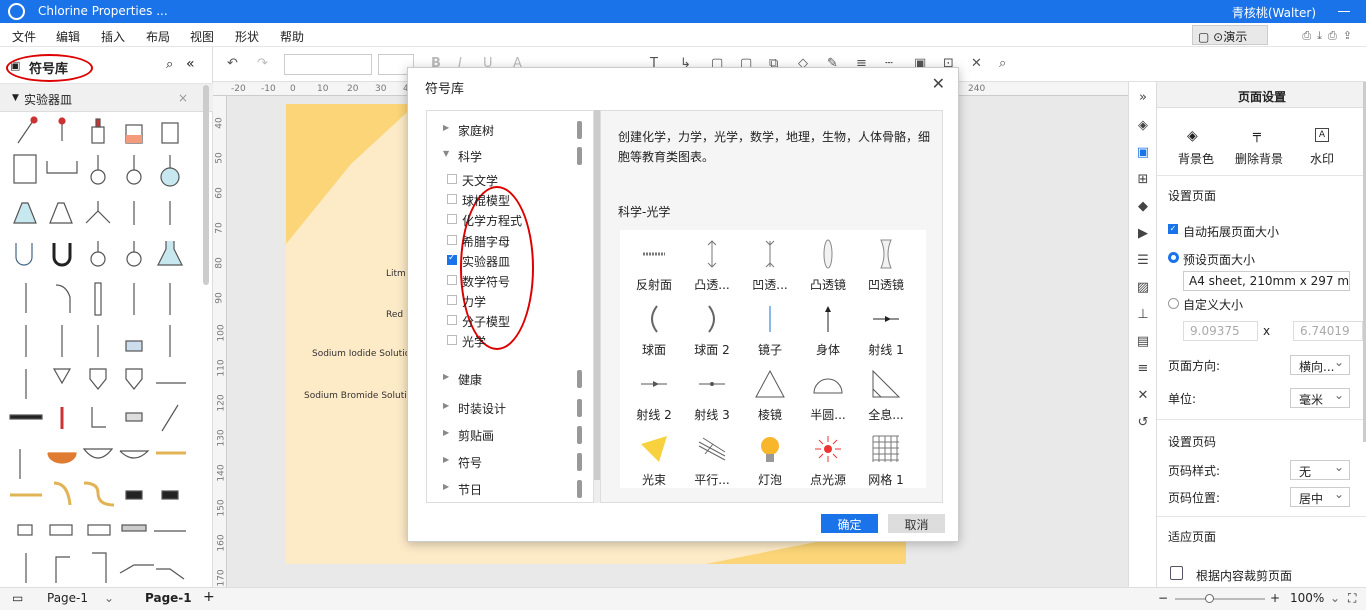 The width and height of the screenshot is (1366, 610). Describe the element at coordinates (1274, 12) in the screenshot. I see `user-name: 青核桃(Walter)` at that location.